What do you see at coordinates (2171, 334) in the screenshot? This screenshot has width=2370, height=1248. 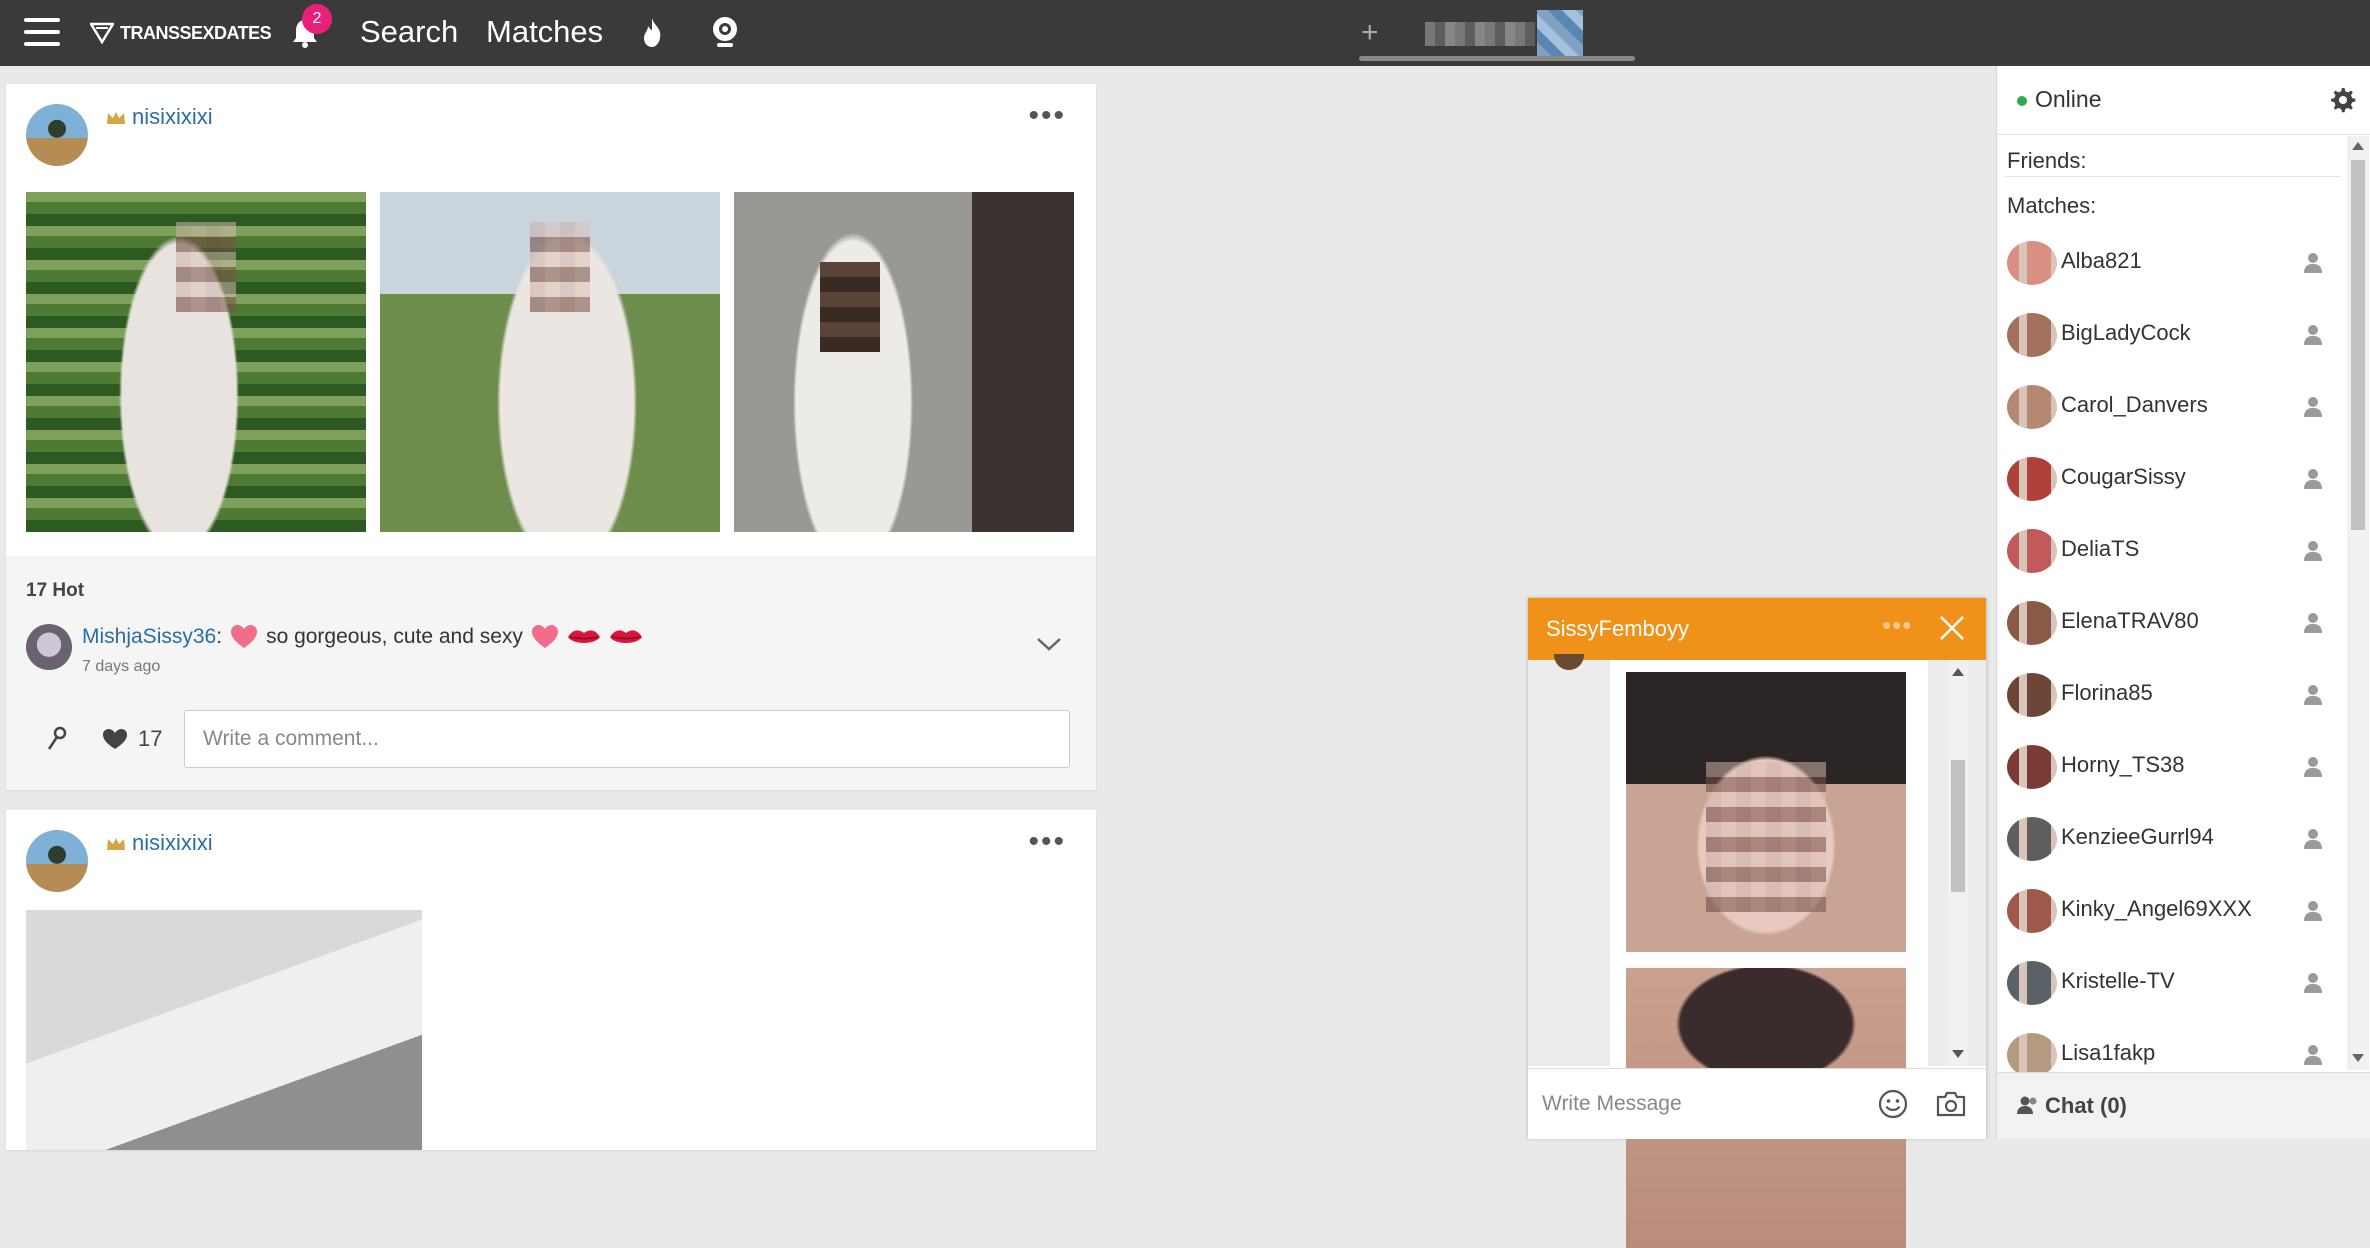 I see `match-item: BigLadyCock` at bounding box center [2171, 334].